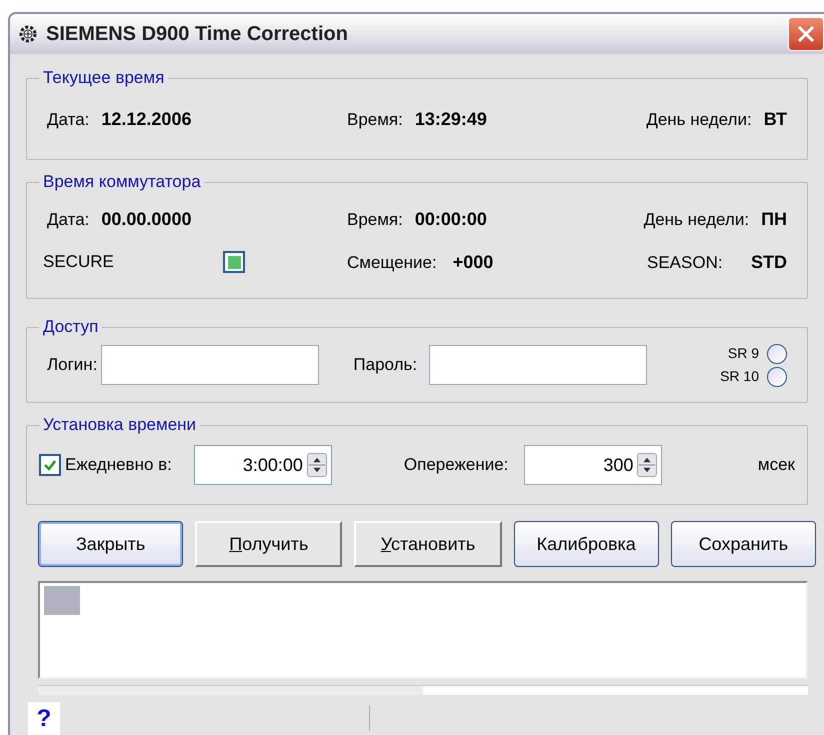 The width and height of the screenshot is (824, 735). What do you see at coordinates (618, 465) in the screenshot?
I see `field-value: 300` at bounding box center [618, 465].